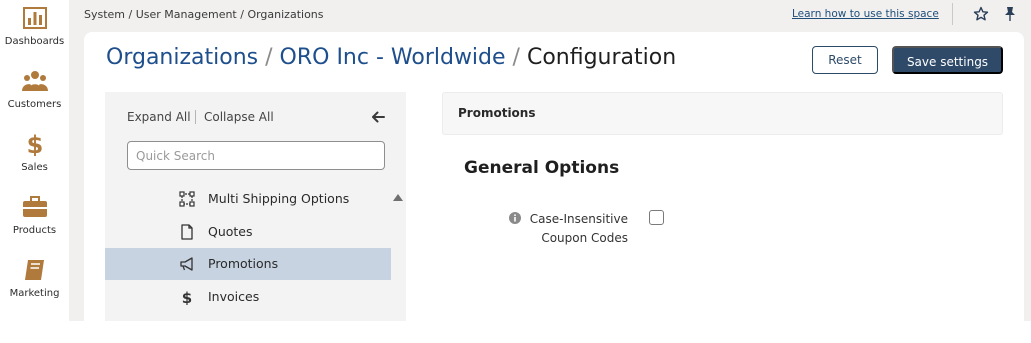 Image resolution: width=1031 pixels, height=343 pixels. I want to click on nav-label: Customers, so click(34, 104).